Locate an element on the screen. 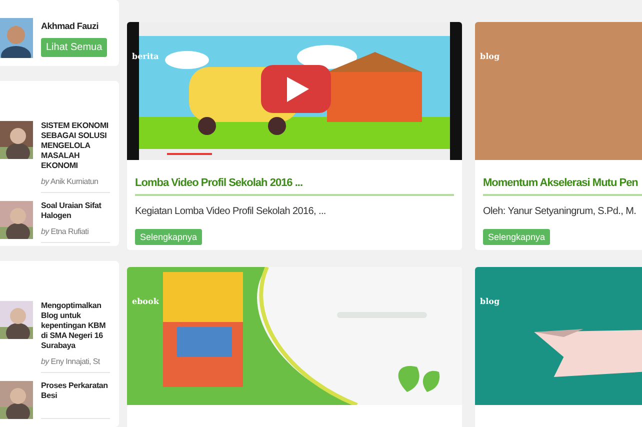  profile-name: Akhmad Fauzi is located at coordinates (69, 26).